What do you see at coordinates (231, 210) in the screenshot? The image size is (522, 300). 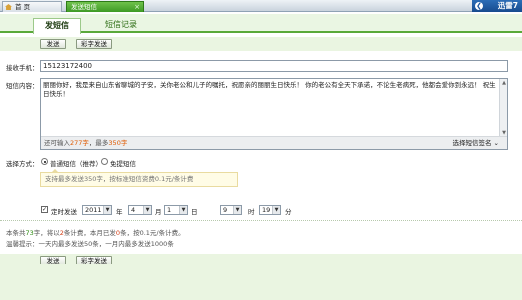 I see `hour-select: 9 ▼` at bounding box center [231, 210].